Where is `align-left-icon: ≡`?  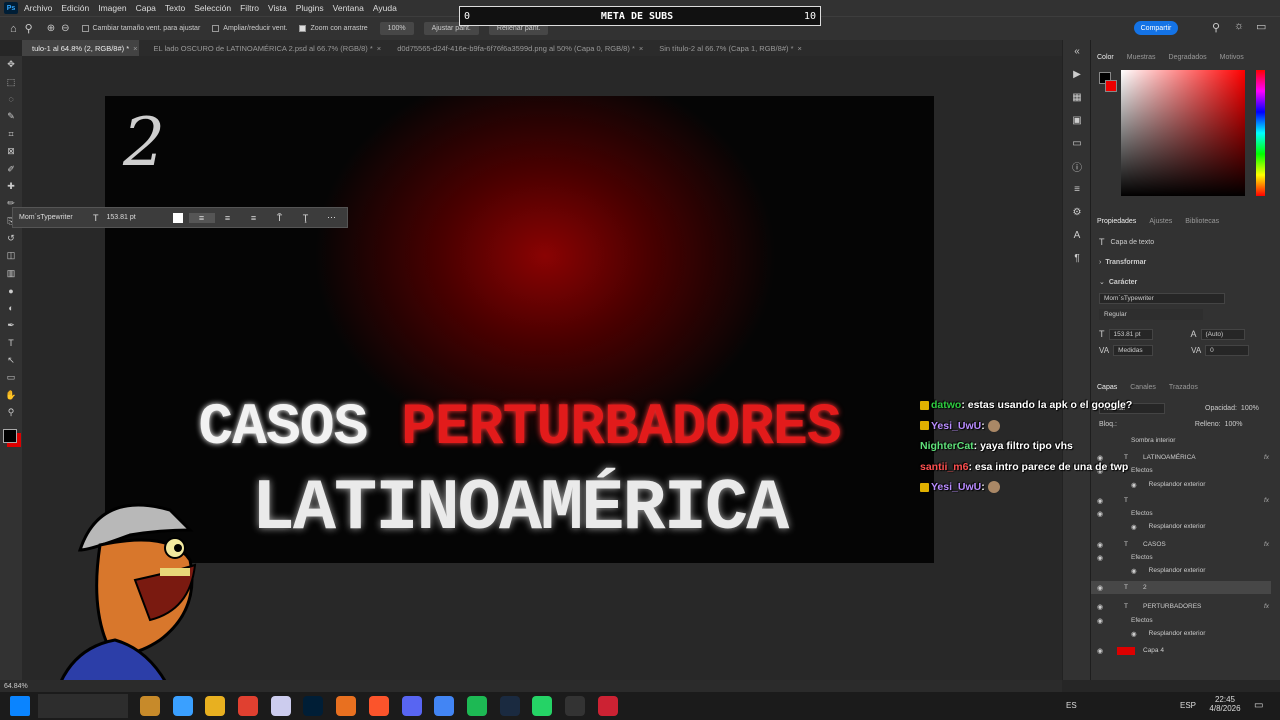 align-left-icon: ≡ is located at coordinates (201, 217).